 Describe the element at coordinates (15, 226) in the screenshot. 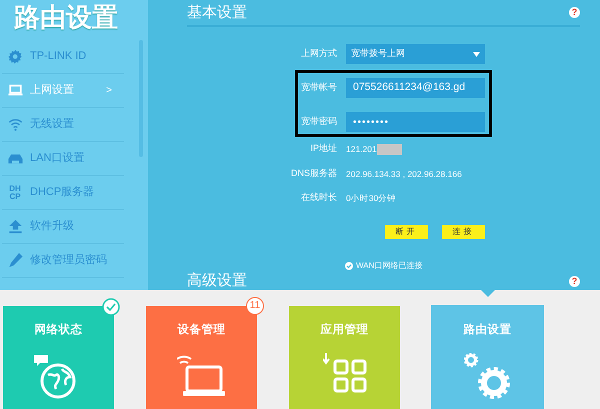

I see `upload-icon` at that location.